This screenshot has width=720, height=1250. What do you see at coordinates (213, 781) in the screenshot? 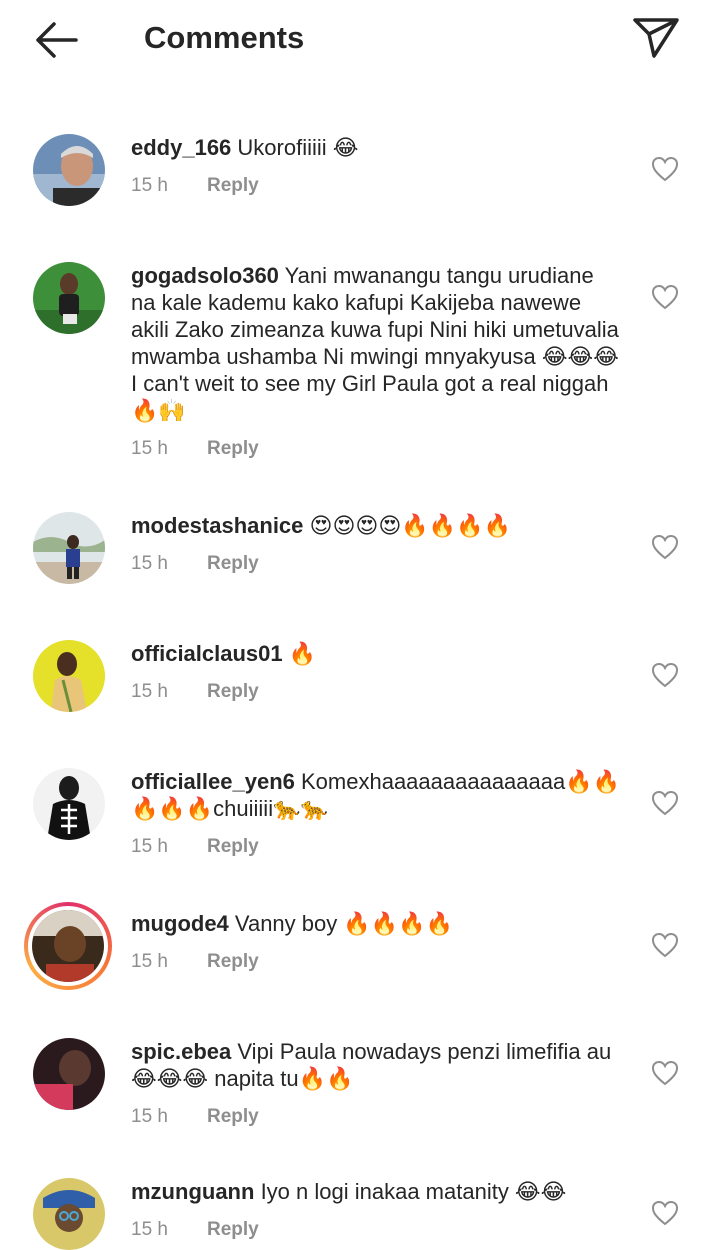
I see `comment-username: officiallee_yen6` at bounding box center [213, 781].